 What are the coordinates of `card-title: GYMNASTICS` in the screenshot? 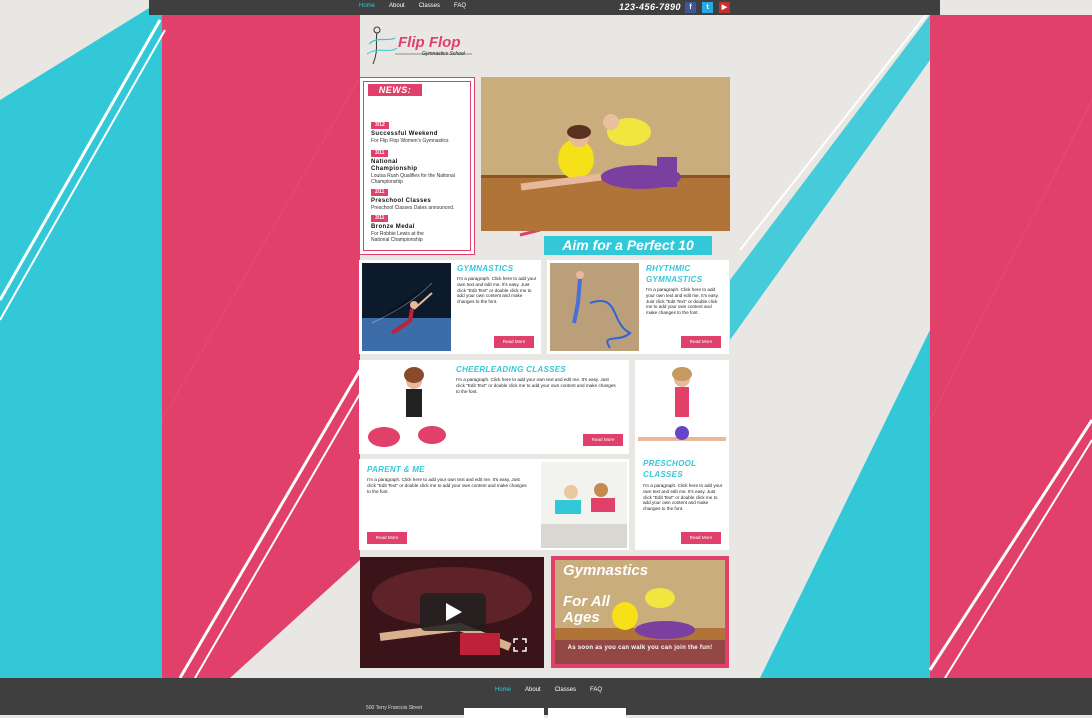 It's located at (485, 268).